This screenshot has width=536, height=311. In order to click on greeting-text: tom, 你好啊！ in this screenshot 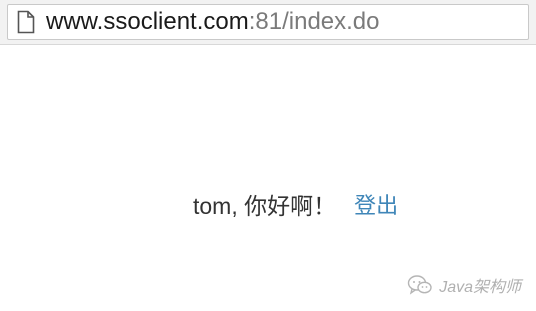, I will do `click(265, 206)`.